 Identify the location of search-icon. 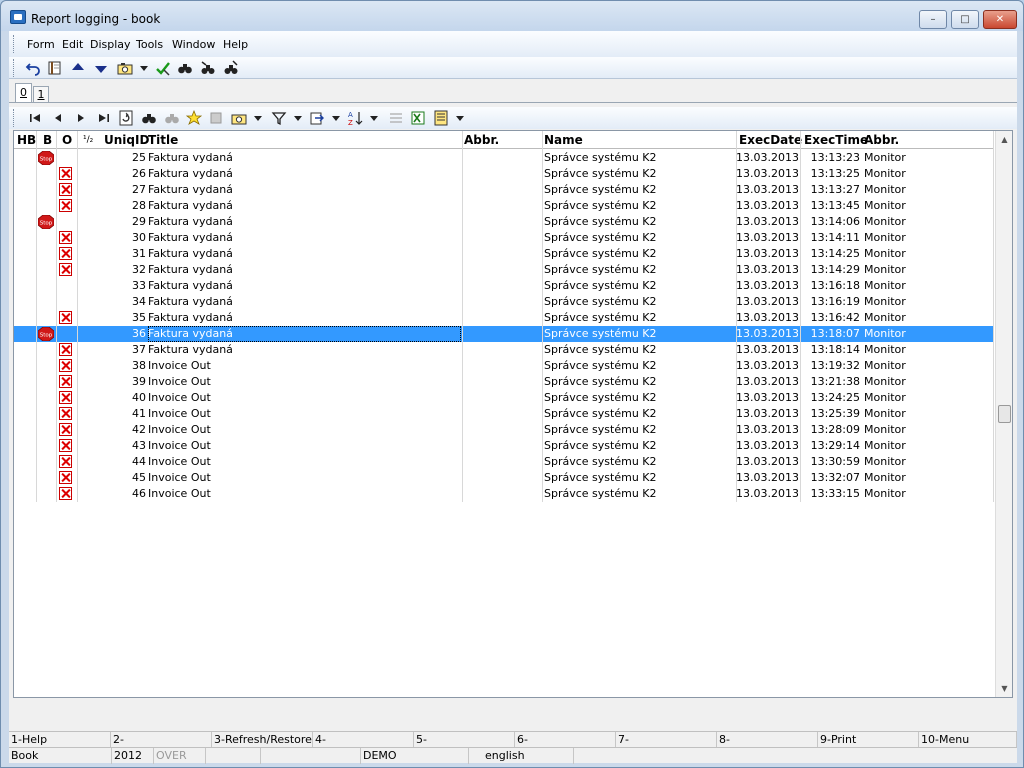
(149, 118).